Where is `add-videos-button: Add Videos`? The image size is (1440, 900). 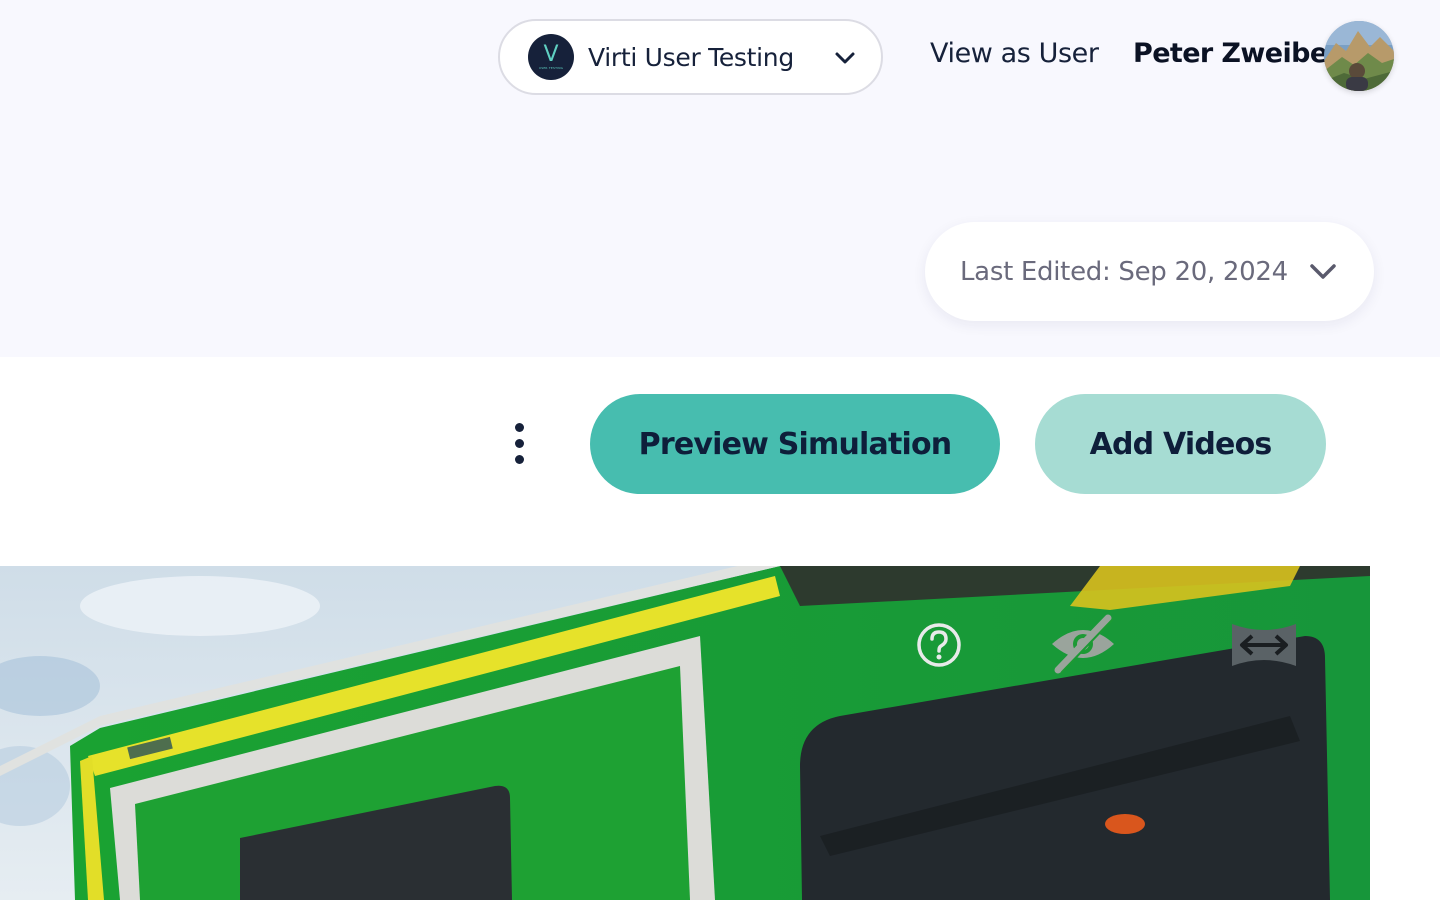 add-videos-button: Add Videos is located at coordinates (1180, 444).